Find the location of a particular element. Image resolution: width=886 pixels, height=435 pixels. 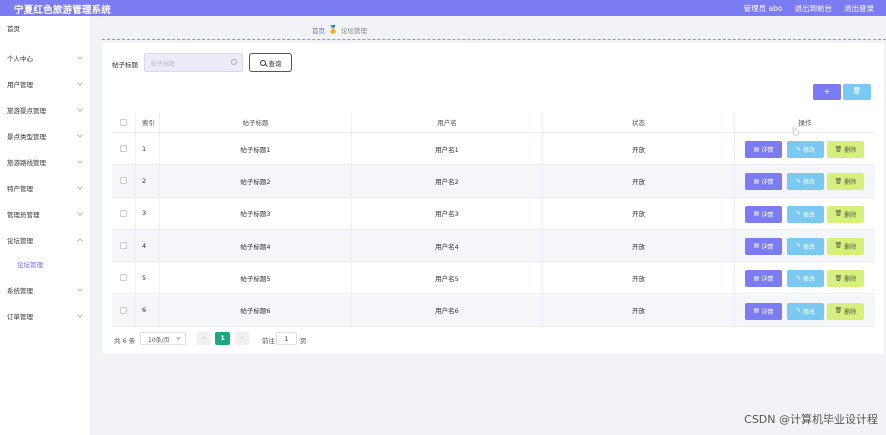

goto-page-input: 1 is located at coordinates (286, 338).